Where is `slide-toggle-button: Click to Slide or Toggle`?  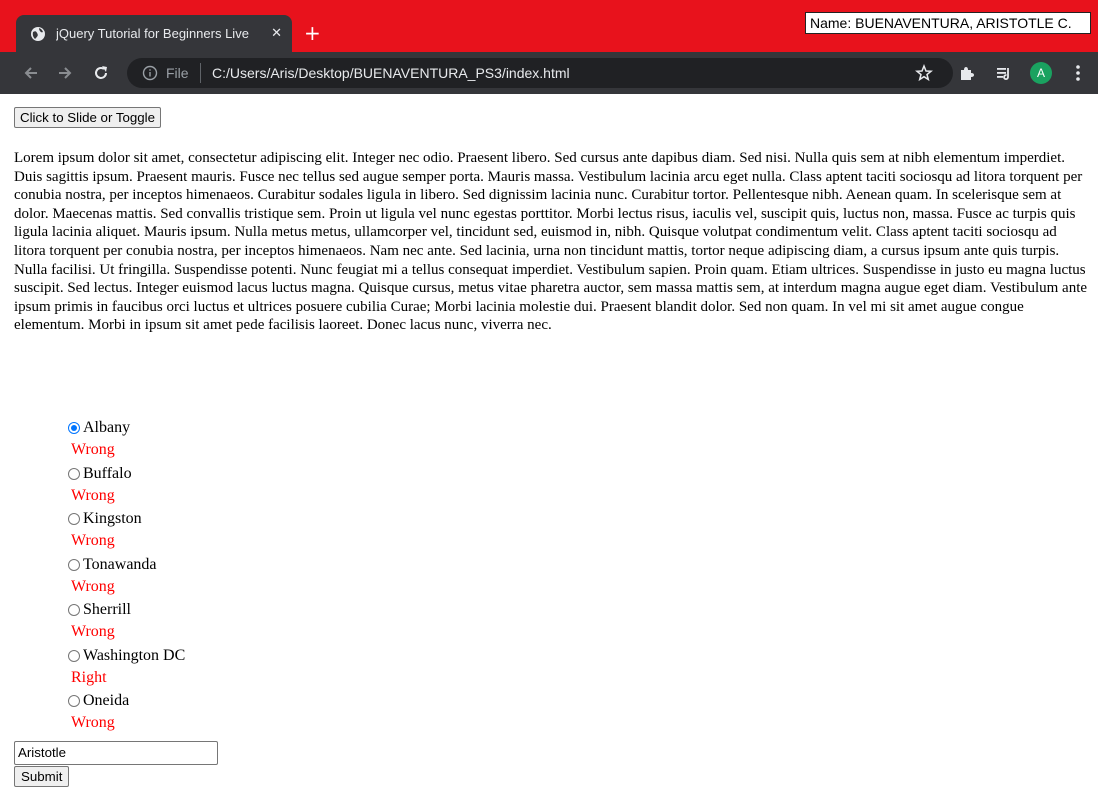
slide-toggle-button: Click to Slide or Toggle is located at coordinates (88, 117).